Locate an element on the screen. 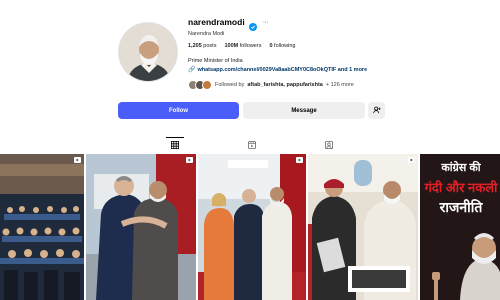 The width and height of the screenshot is (500, 300). profile-bio: Prime Minister of India is located at coordinates (215, 61).